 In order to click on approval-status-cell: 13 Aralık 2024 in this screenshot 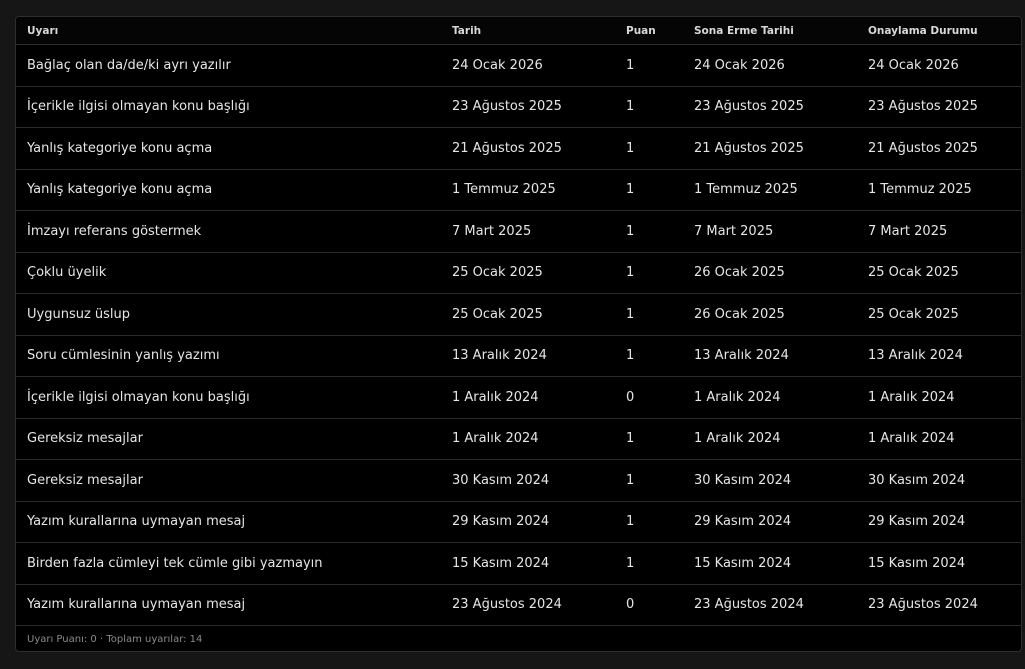, I will do `click(939, 356)`.